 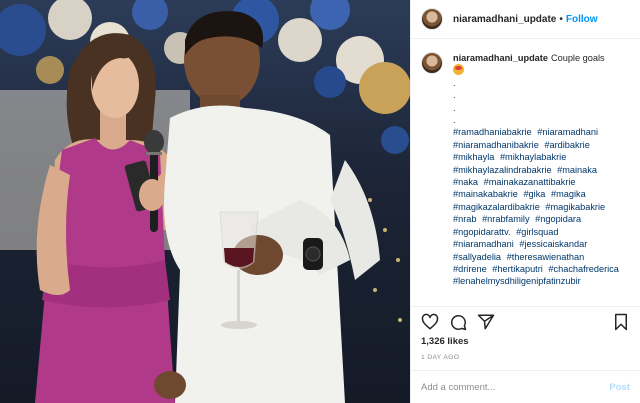 What do you see at coordinates (583, 269) in the screenshot?
I see `hashtag-link: #chachafrederica` at bounding box center [583, 269].